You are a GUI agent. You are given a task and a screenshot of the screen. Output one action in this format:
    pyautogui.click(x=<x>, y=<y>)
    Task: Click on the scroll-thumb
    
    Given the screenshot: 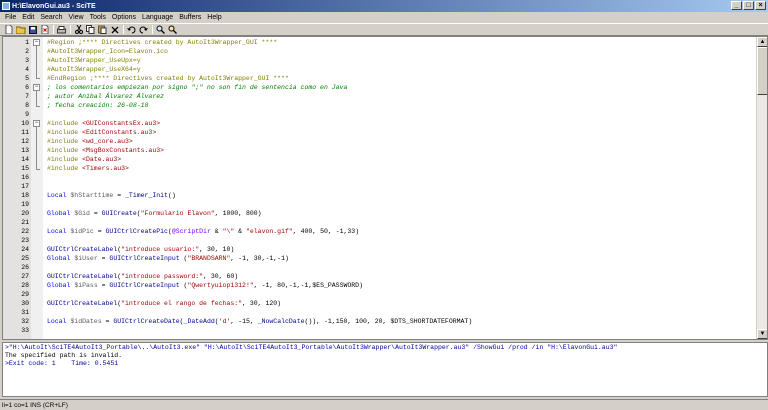 What is the action you would take?
    pyautogui.click(x=762, y=71)
    